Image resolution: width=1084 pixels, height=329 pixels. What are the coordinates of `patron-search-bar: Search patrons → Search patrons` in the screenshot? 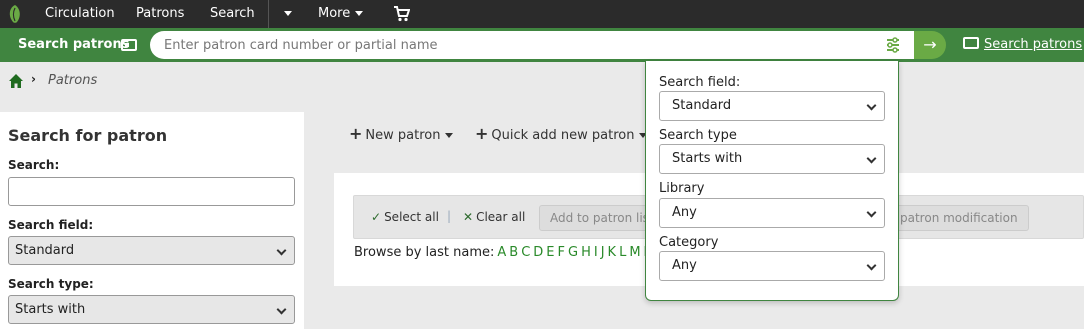 It's located at (542, 45).